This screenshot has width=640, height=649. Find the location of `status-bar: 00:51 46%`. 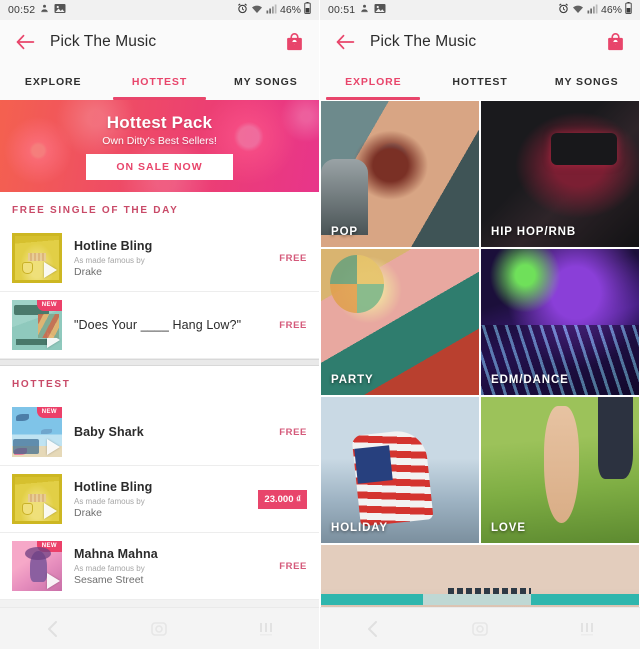

status-bar: 00:51 46% is located at coordinates (480, 10).